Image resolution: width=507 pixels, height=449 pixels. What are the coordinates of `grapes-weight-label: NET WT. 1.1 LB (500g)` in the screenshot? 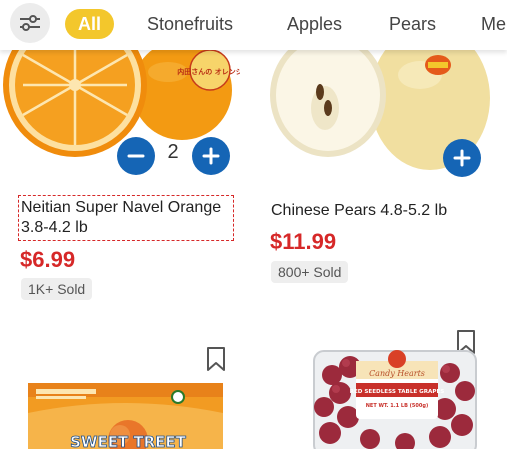 It's located at (397, 406).